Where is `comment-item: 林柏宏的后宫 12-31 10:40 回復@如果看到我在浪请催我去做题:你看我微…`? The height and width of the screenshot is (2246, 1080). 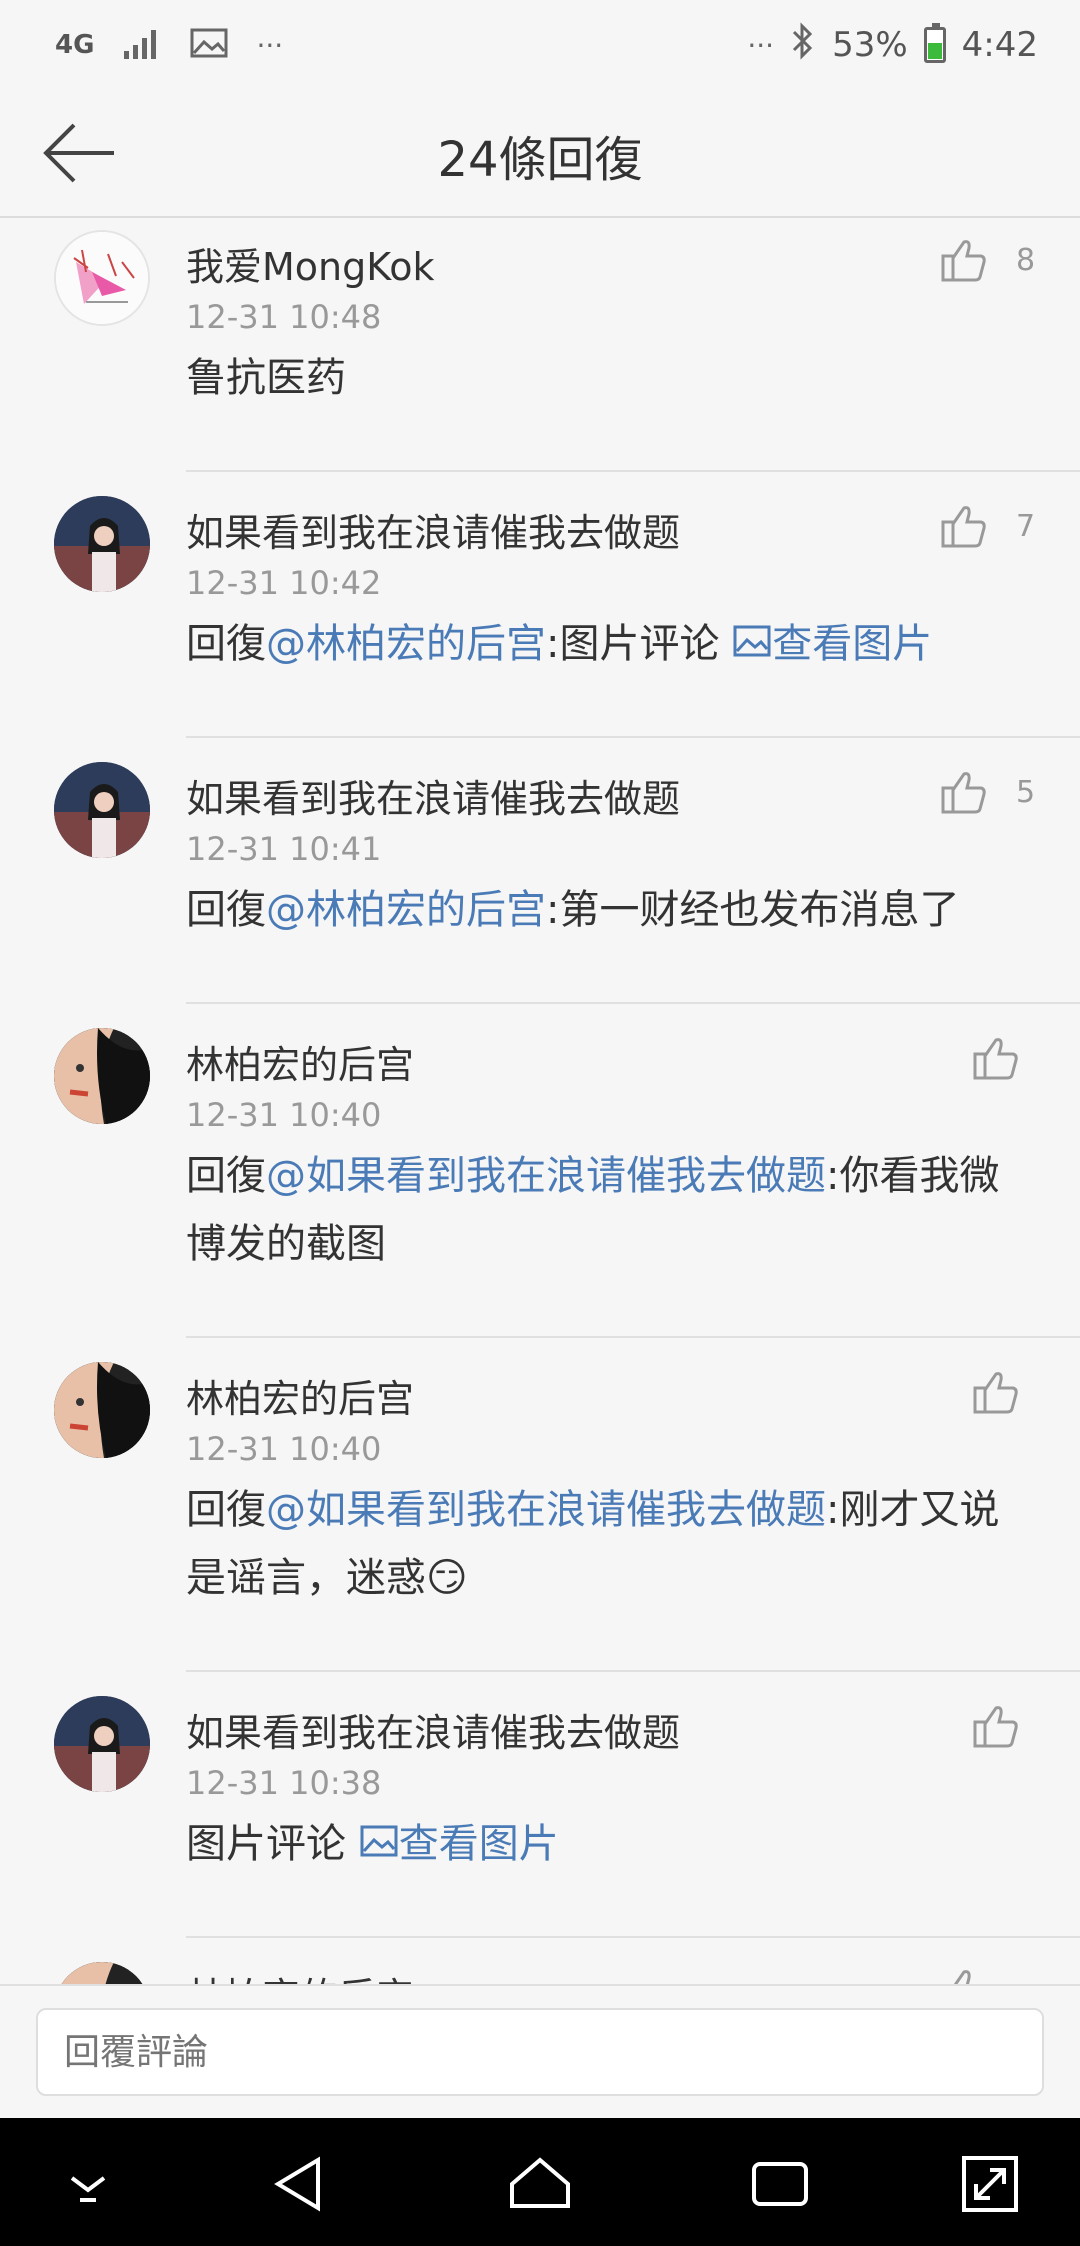 comment-item: 林柏宏的后宫 12-31 10:40 回復@如果看到我在浪请催我去做题:你看我微… is located at coordinates (540, 1169).